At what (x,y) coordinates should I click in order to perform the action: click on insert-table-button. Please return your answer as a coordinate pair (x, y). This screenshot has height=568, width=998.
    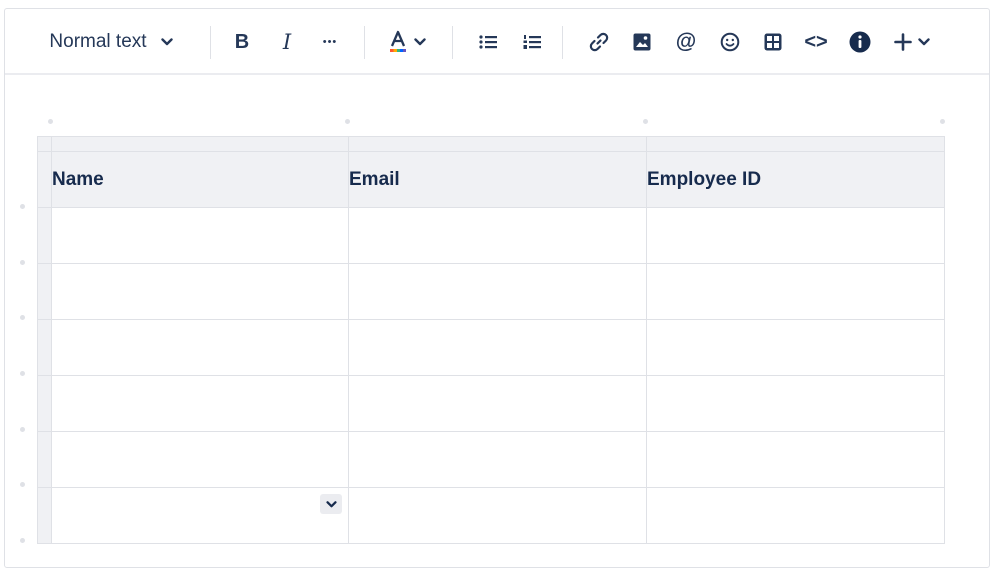
    Looking at the image, I should click on (773, 42).